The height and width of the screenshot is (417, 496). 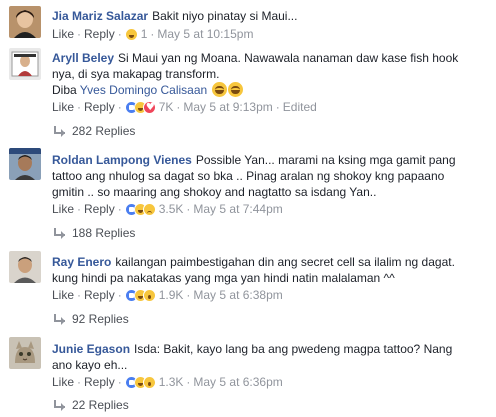 I want to click on replies-count: 282 Replies, so click(x=103, y=131).